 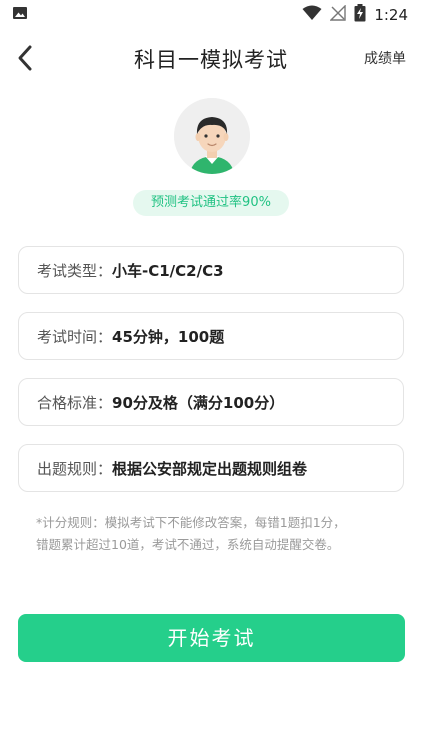 What do you see at coordinates (188, 544) in the screenshot?
I see `scoring-note-line: 错题累计超过10道，考试不通过，系统自动提醒交卷。` at bounding box center [188, 544].